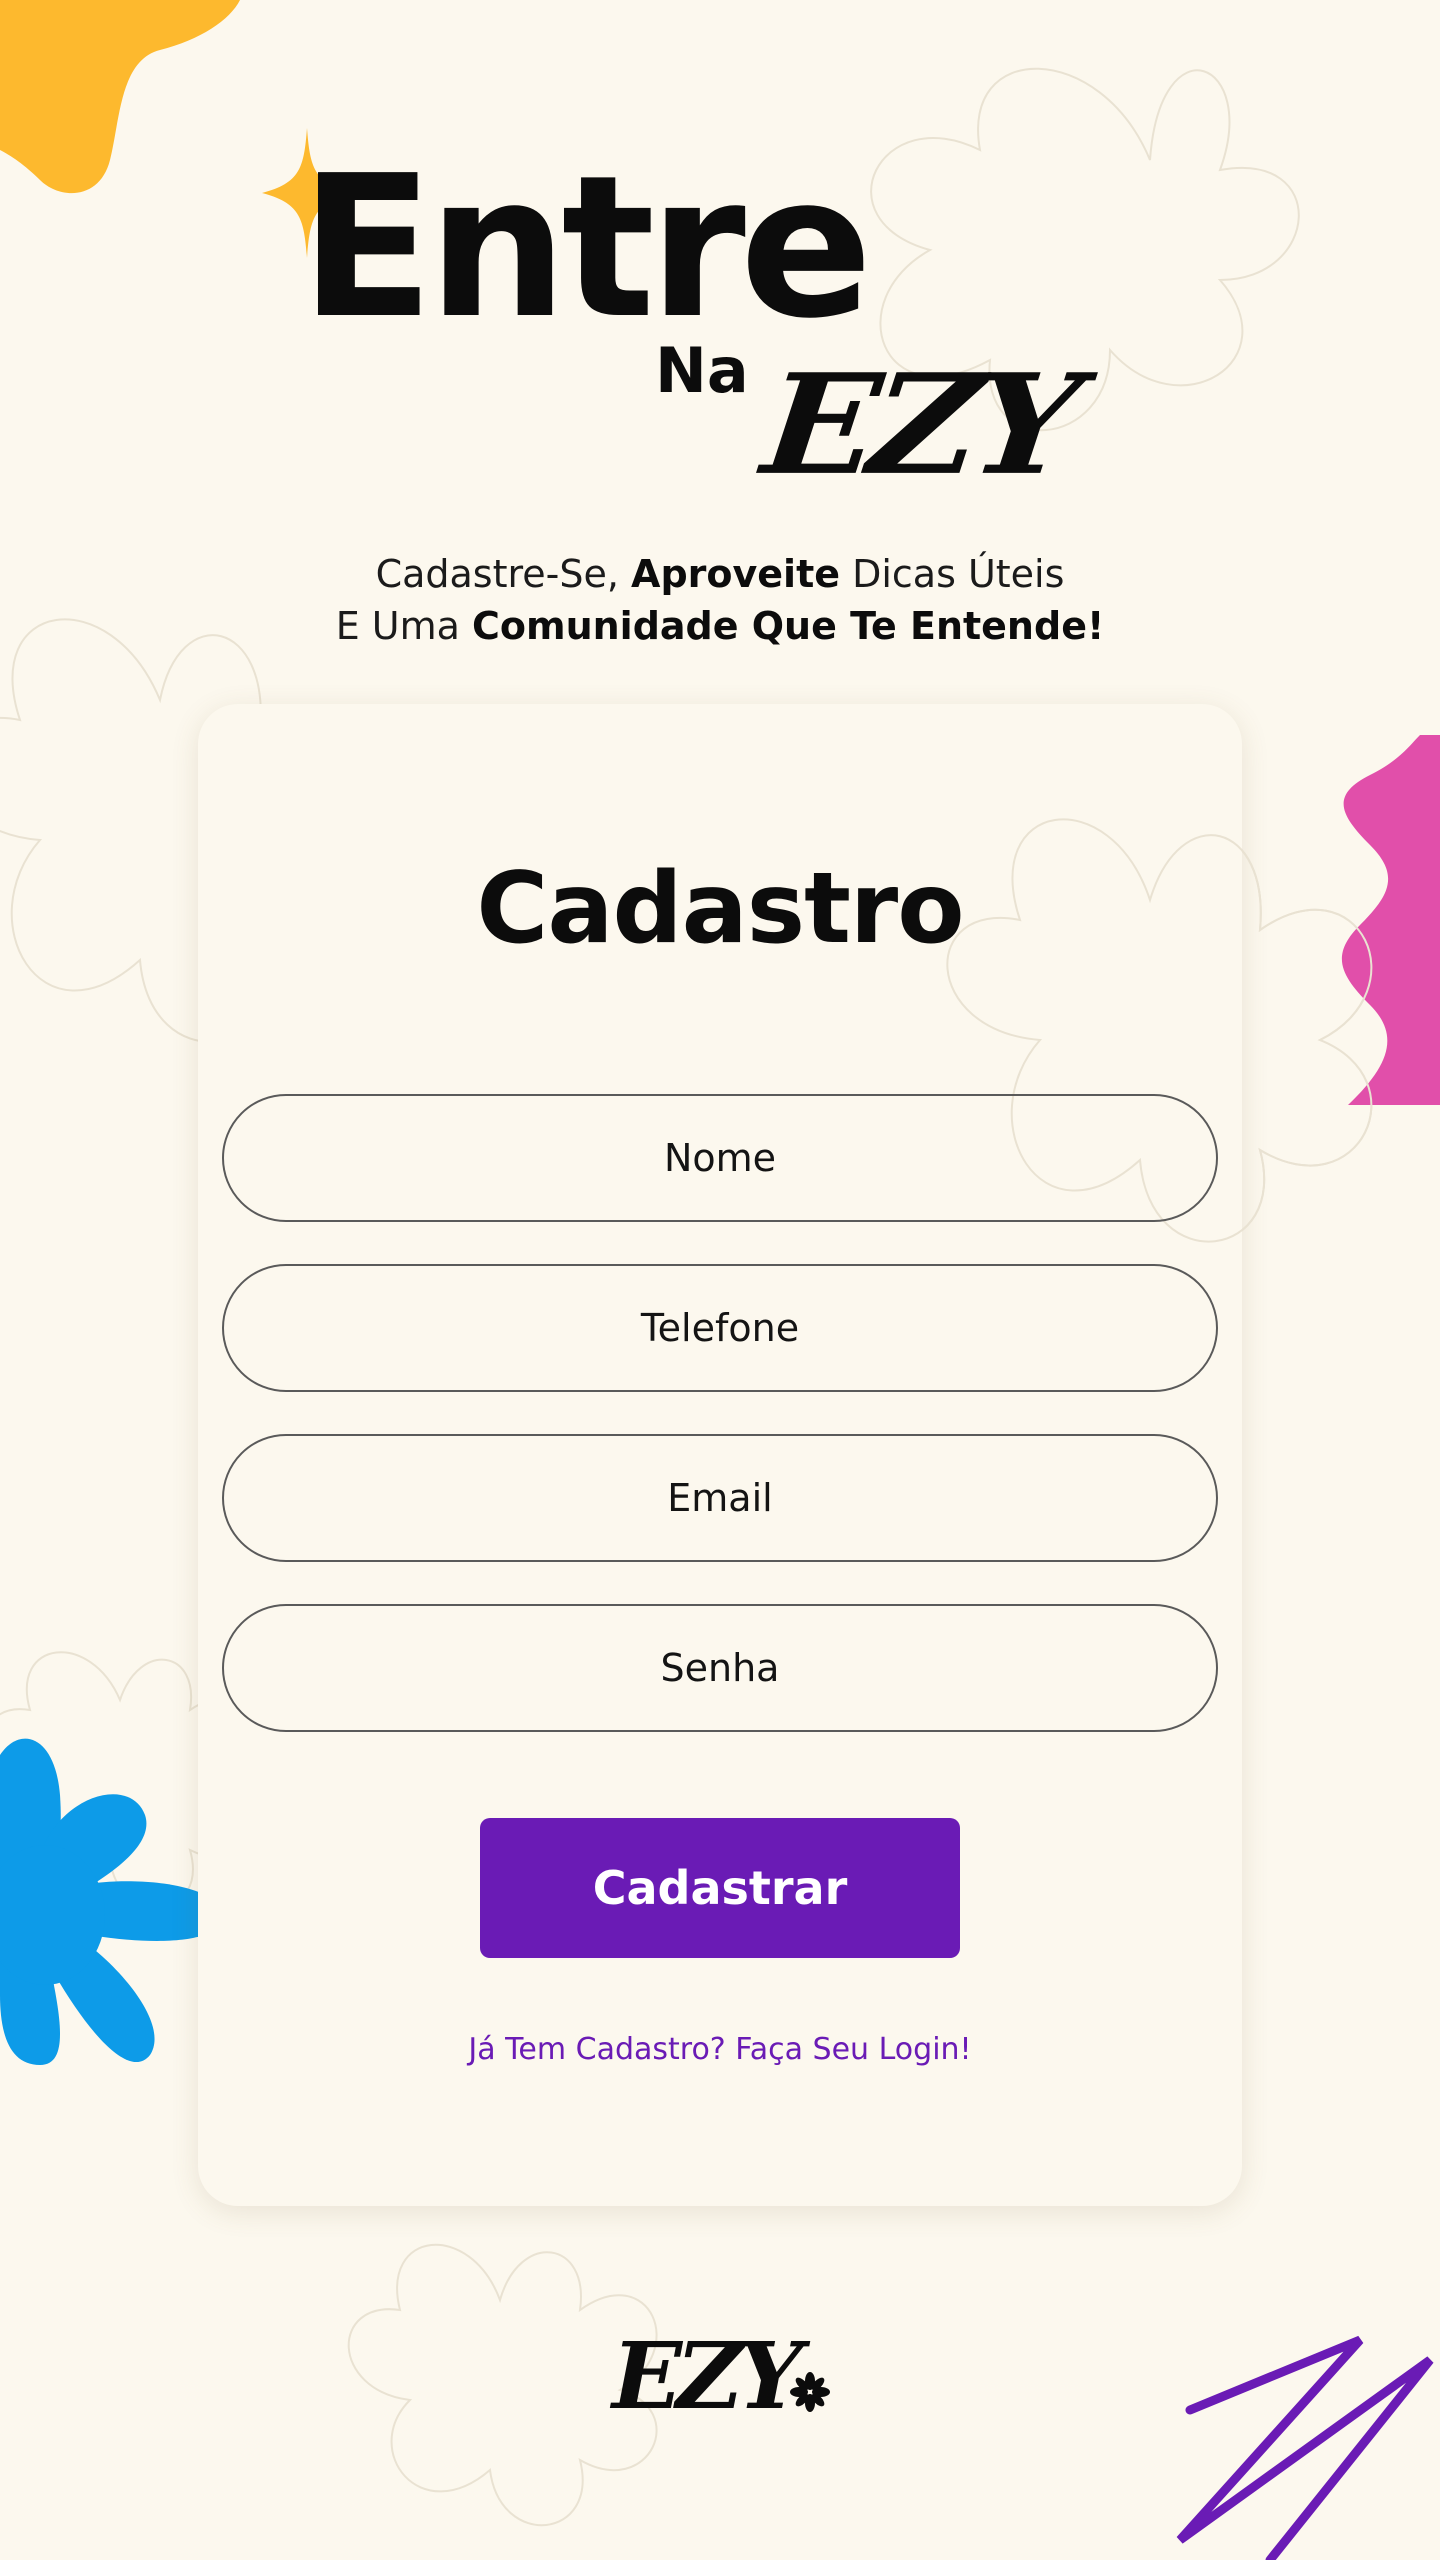 Image resolution: width=1440 pixels, height=2560 pixels. Describe the element at coordinates (503, 574) in the screenshot. I see `tagline-text: Cadastre-Se,` at that location.